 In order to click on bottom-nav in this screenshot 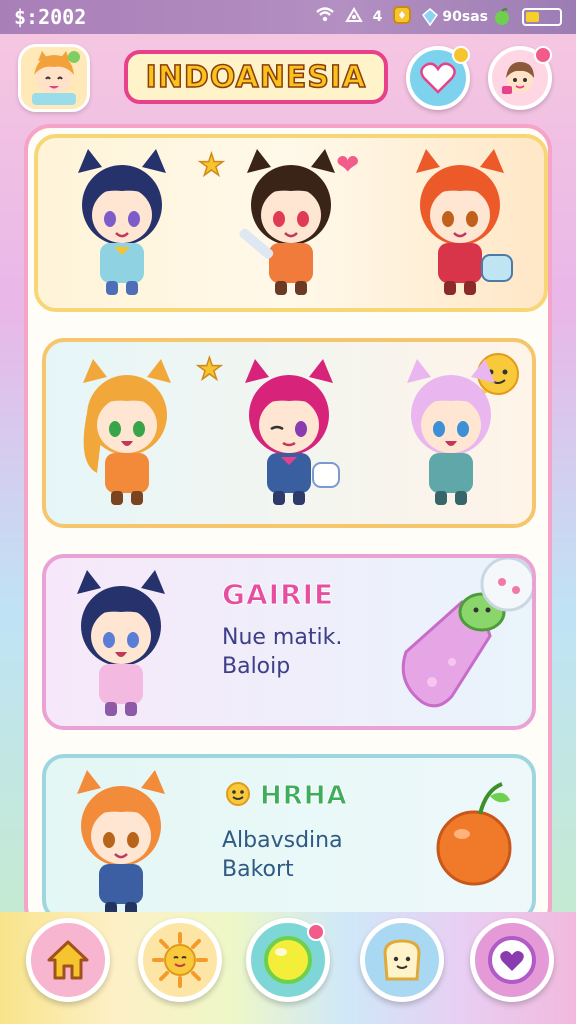, I will do `click(288, 968)`.